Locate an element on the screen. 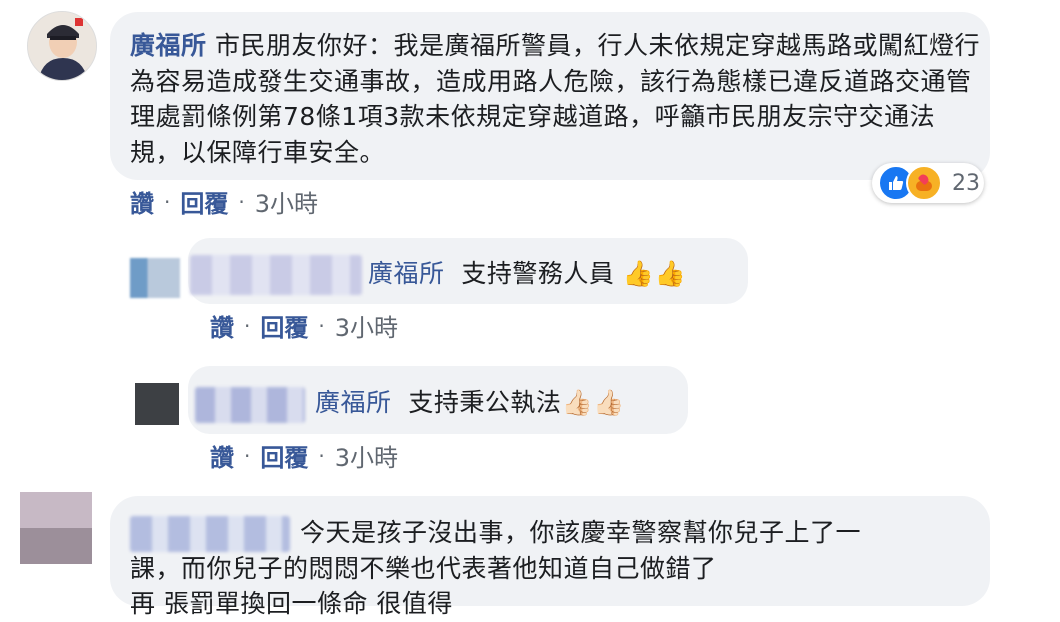 The height and width of the screenshot is (622, 1060). reply-text: 廣福所 支持秉公執法👍🏻👍🏻 is located at coordinates (470, 403).